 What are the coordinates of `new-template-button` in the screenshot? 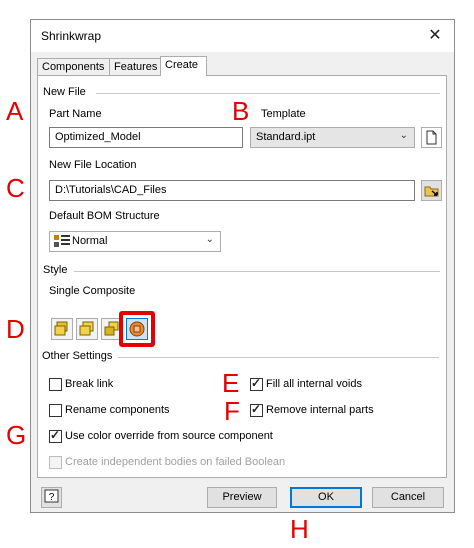 It's located at (431, 137).